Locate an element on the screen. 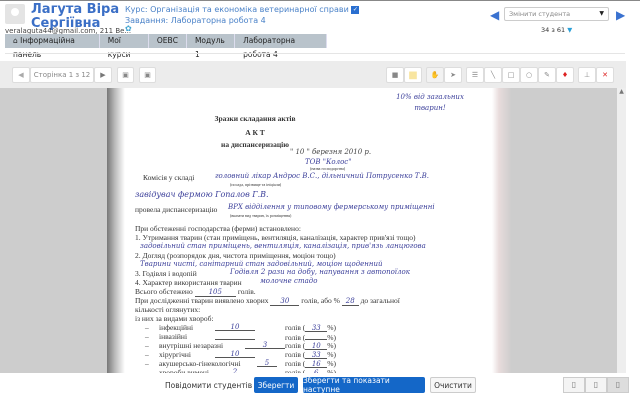 The height and width of the screenshot is (400, 640). scrollbar: ▲ is located at coordinates (621, 230).